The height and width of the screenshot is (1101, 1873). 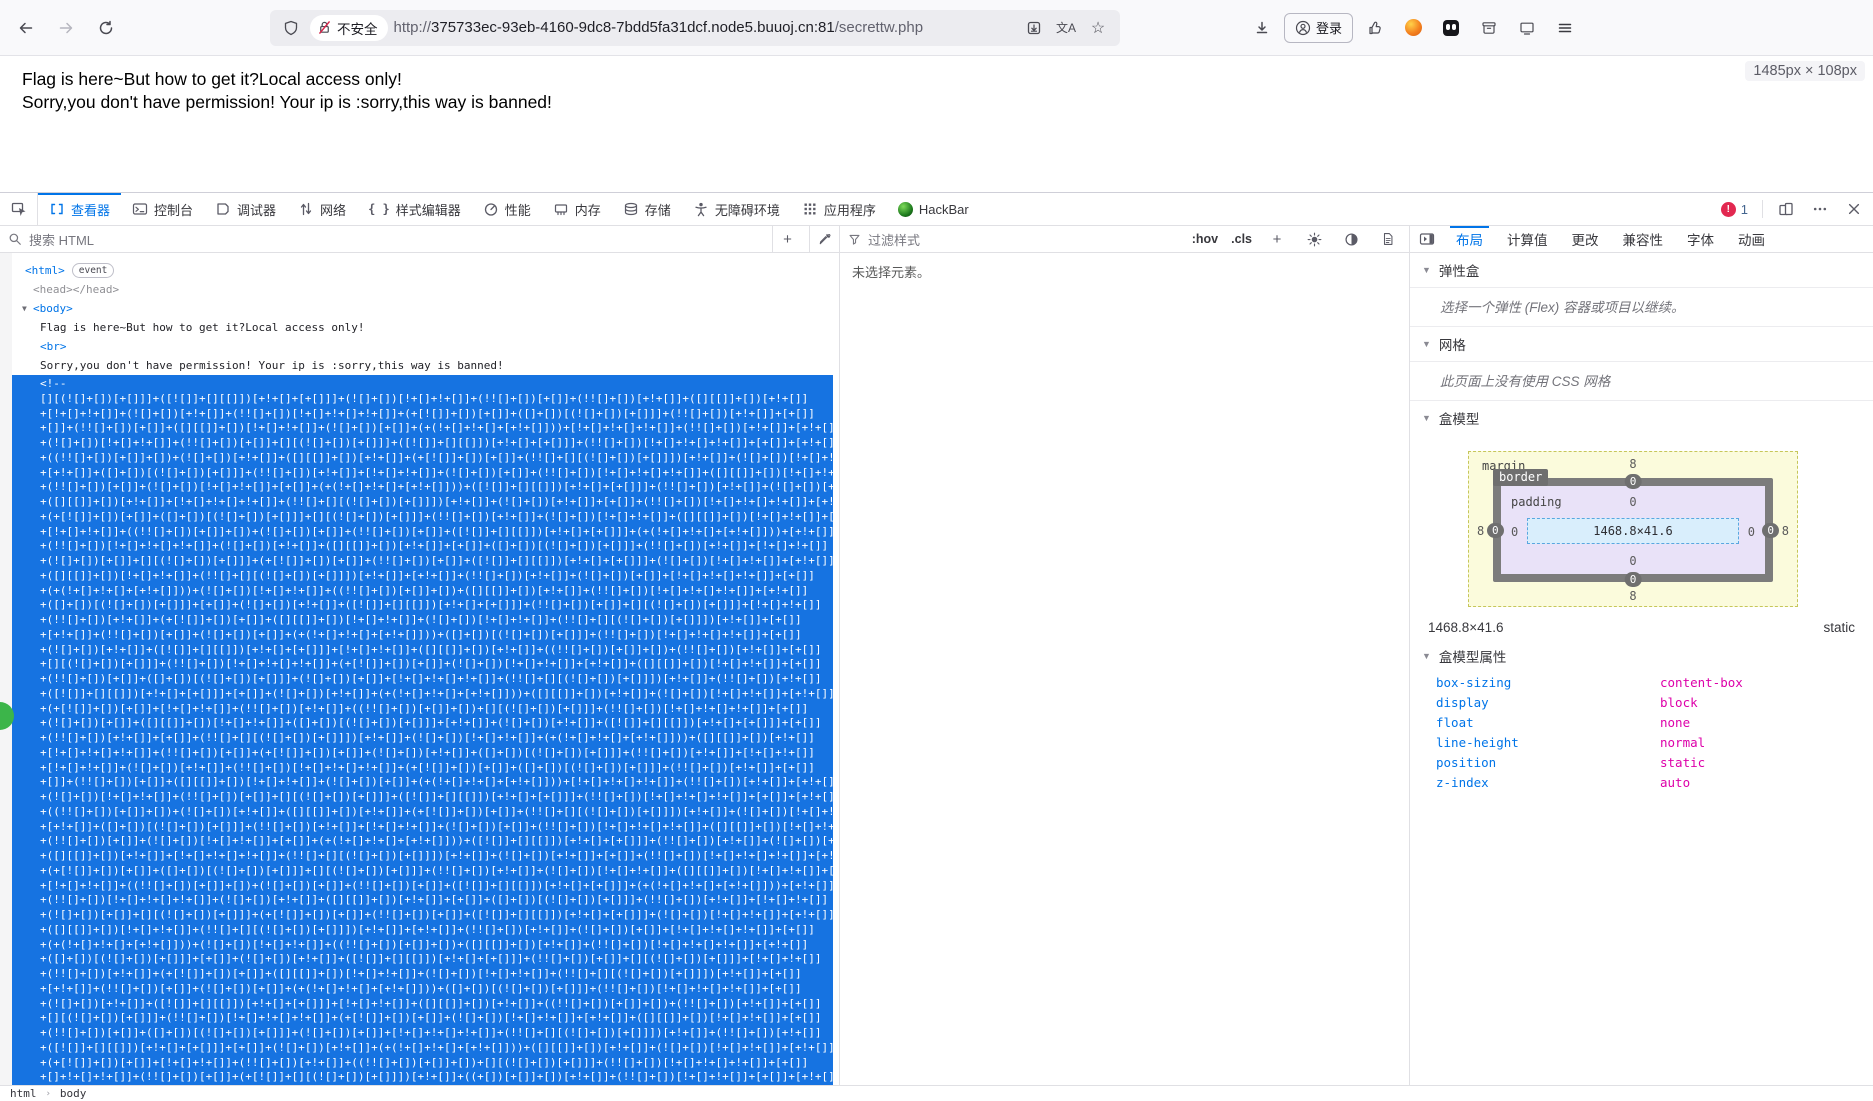 What do you see at coordinates (425, 308) in the screenshot?
I see `tree-node-body: ▼ <body>` at bounding box center [425, 308].